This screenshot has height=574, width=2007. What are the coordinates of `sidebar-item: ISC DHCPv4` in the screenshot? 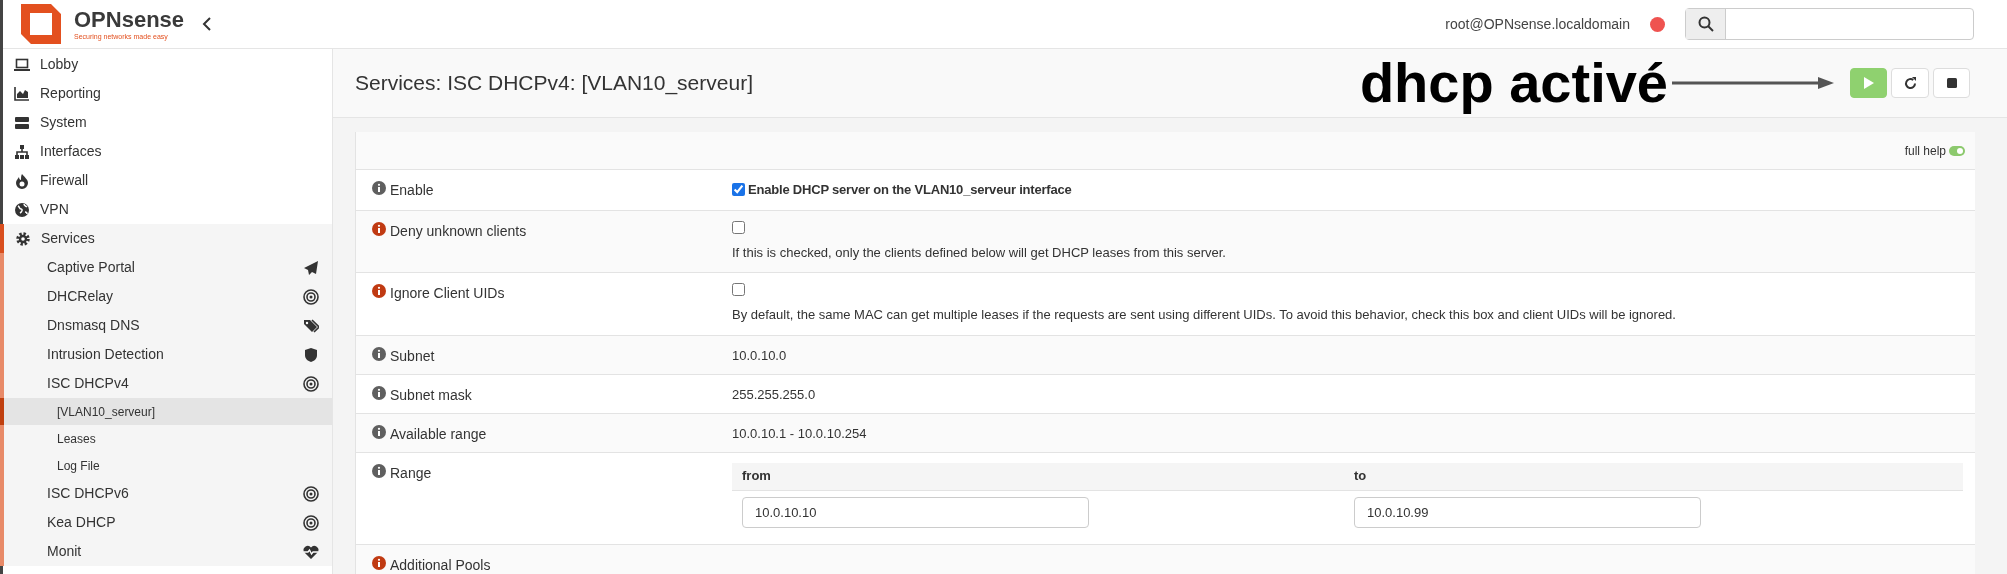 It's located at (168, 383).